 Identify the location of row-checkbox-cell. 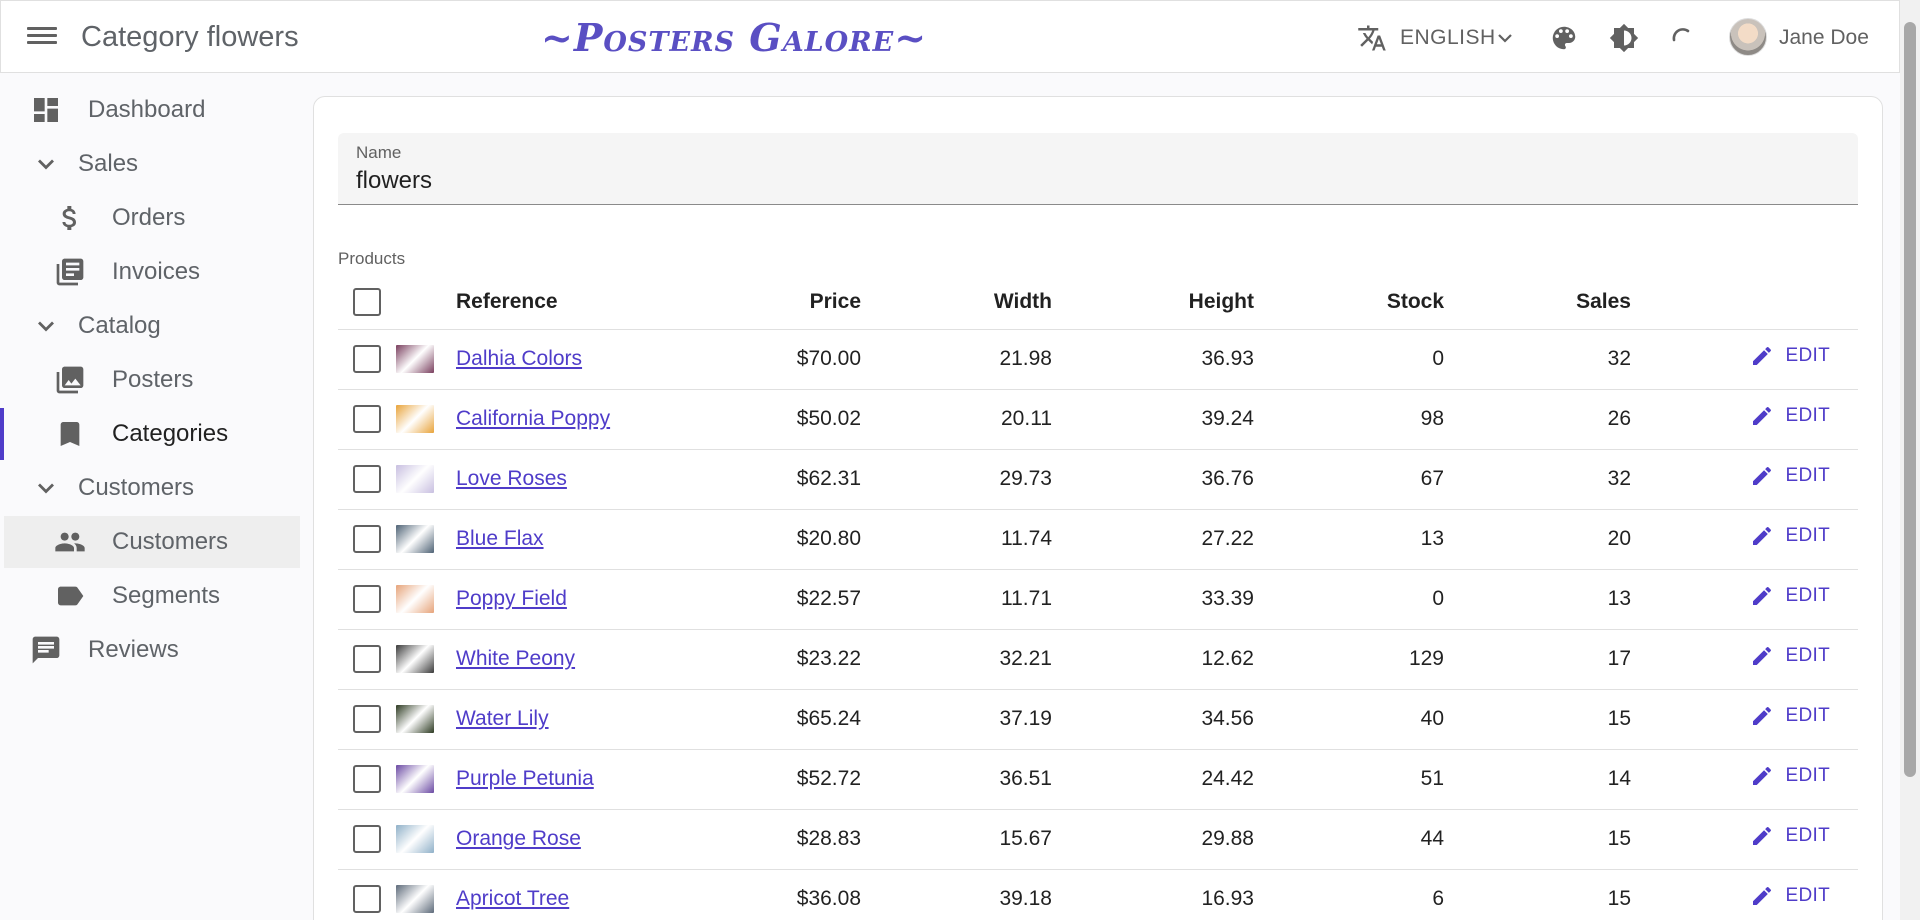
(367, 539).